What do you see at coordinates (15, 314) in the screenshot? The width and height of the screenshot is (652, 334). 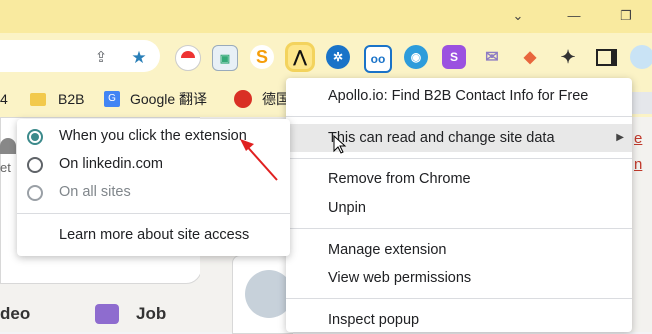 I see `video-label: deo` at bounding box center [15, 314].